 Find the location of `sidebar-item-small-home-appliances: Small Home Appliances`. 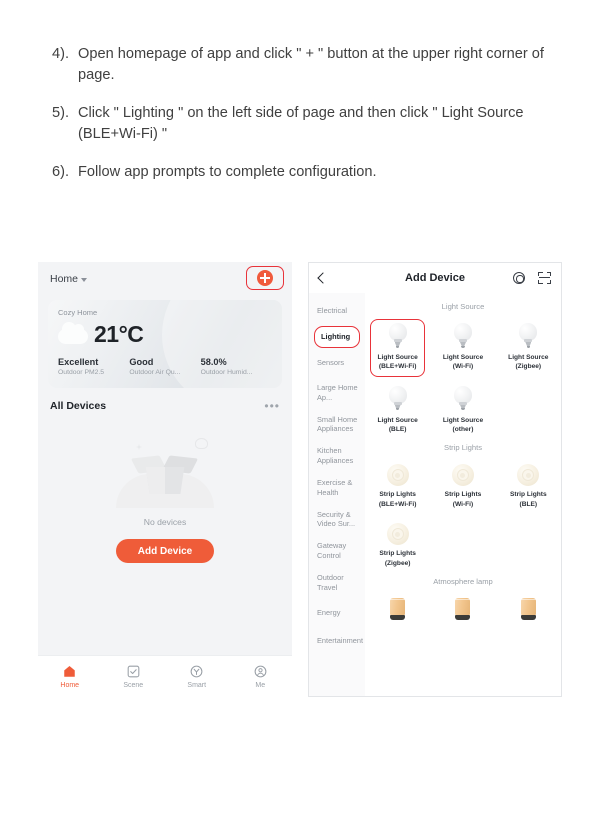

sidebar-item-small-home-appliances: Small Home Appliances is located at coordinates (337, 425).